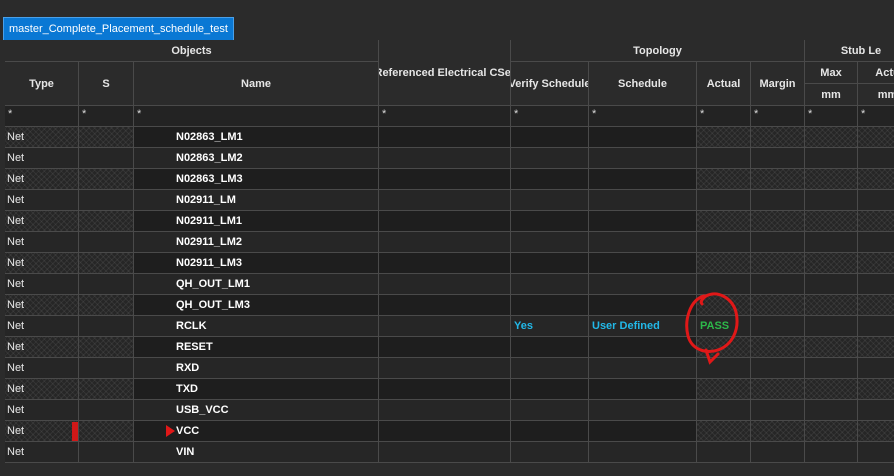  I want to click on filter-cell-type: *, so click(42, 116).